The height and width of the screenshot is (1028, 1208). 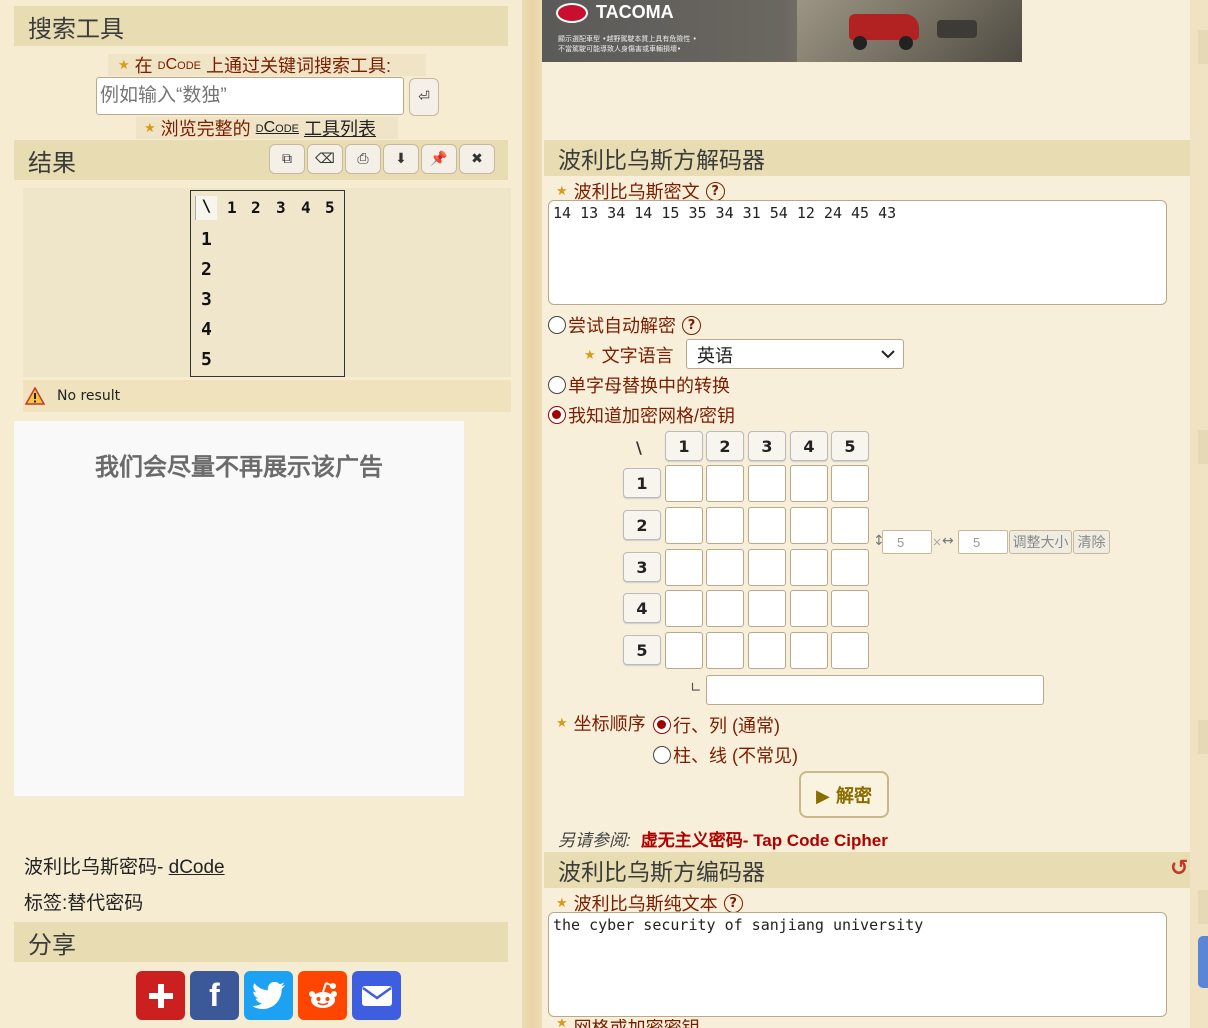 I want to click on key-grid-col-header: 1, so click(x=684, y=446).